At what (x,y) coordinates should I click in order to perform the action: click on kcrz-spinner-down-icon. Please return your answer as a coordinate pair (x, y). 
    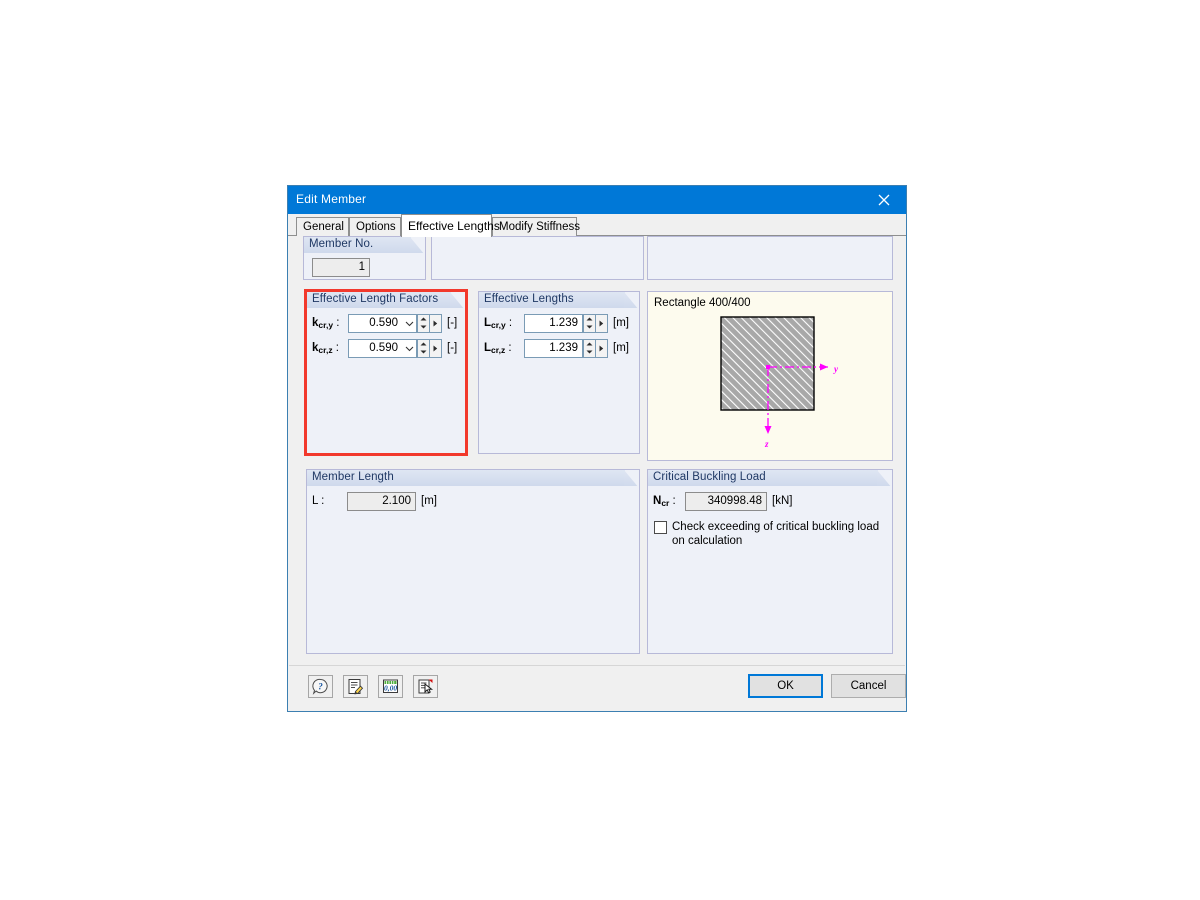
    Looking at the image, I should click on (423, 352).